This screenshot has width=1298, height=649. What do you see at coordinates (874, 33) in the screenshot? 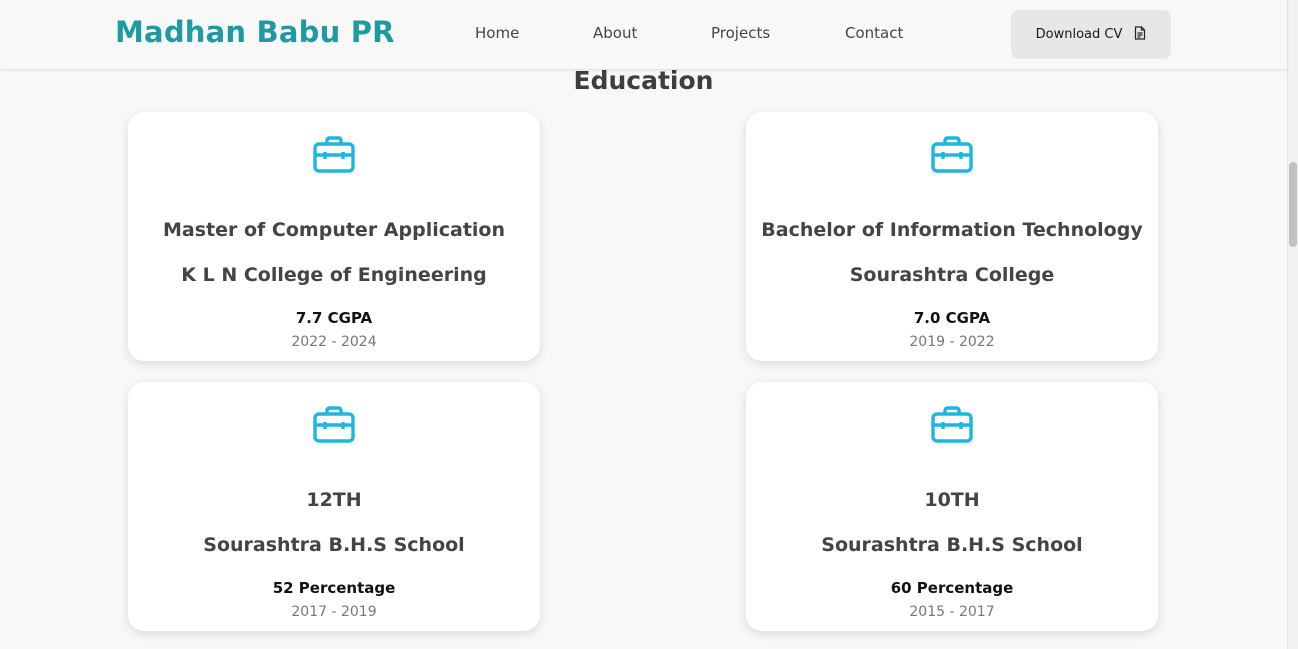
I see `nav-contact: Contact` at bounding box center [874, 33].